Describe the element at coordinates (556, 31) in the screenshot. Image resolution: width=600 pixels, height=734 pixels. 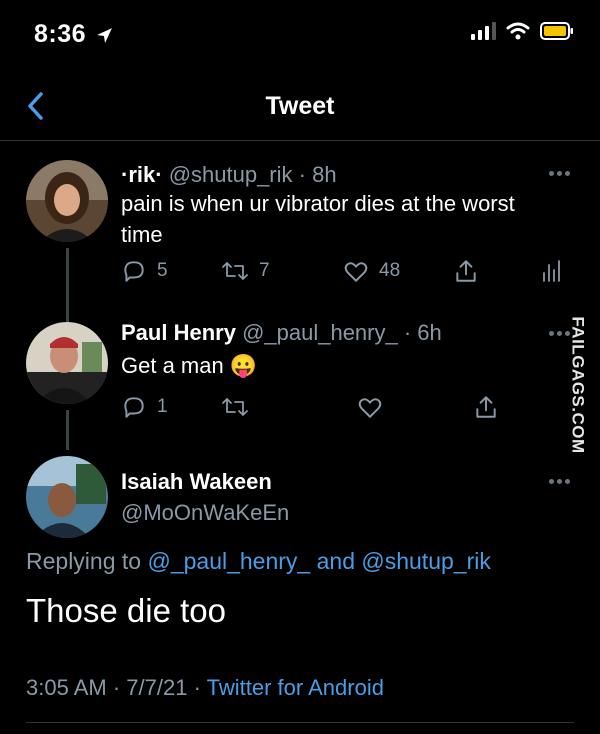
I see `battery-icon` at that location.